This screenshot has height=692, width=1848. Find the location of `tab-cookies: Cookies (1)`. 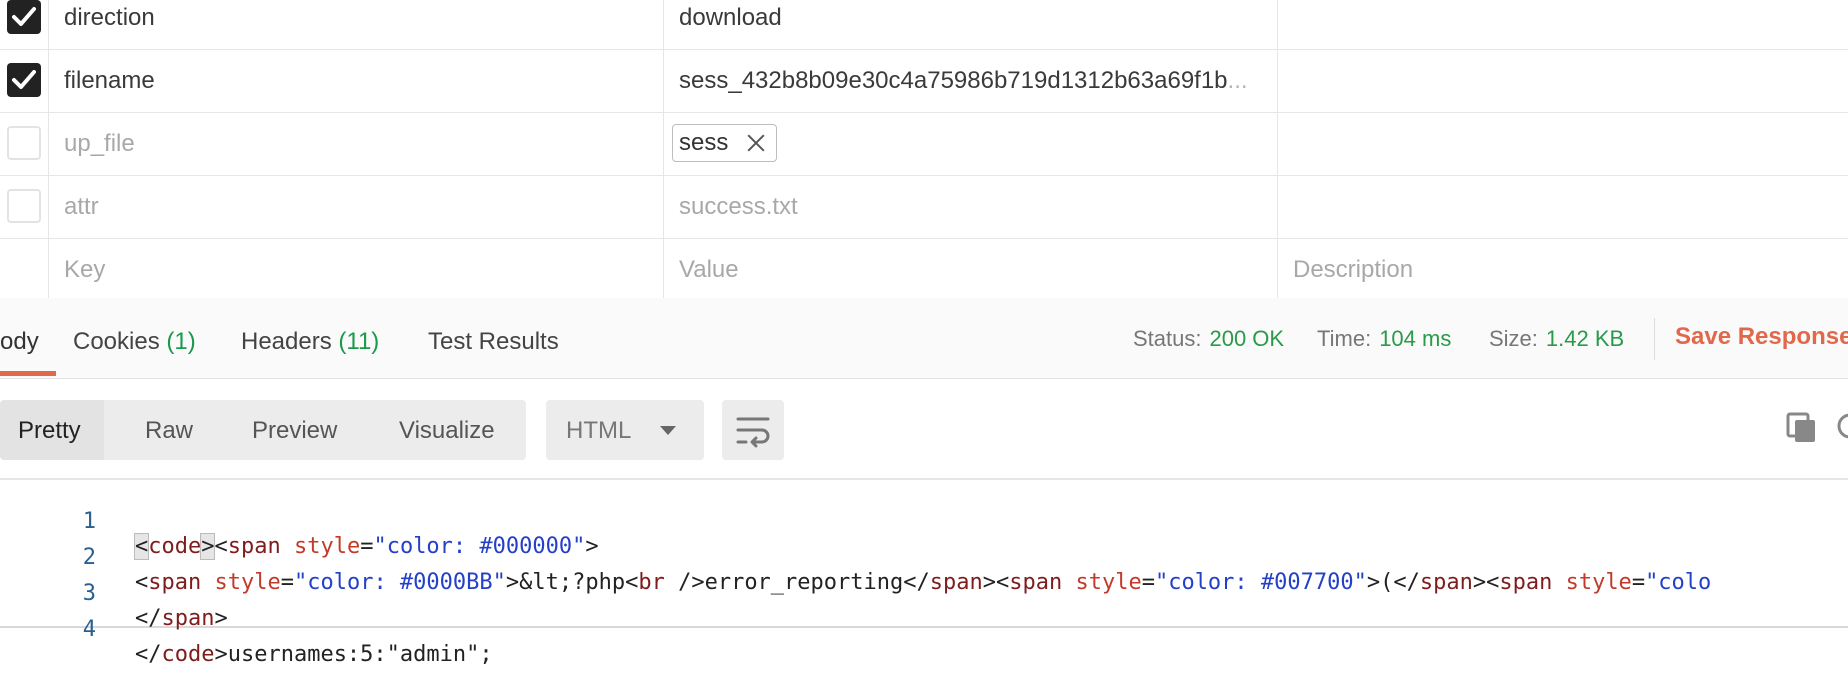

tab-cookies: Cookies (1) is located at coordinates (134, 342).